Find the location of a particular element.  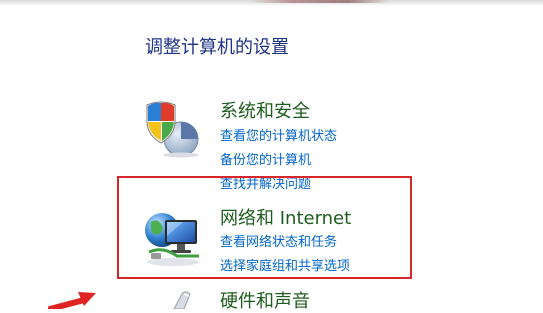

red-arrow-icon is located at coordinates (73, 300).